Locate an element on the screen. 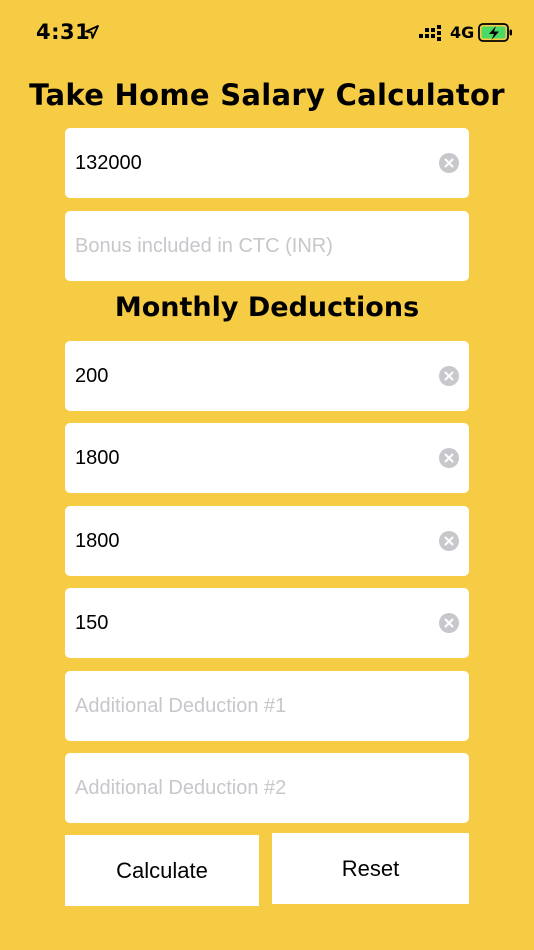  bonus-input is located at coordinates (267, 246).